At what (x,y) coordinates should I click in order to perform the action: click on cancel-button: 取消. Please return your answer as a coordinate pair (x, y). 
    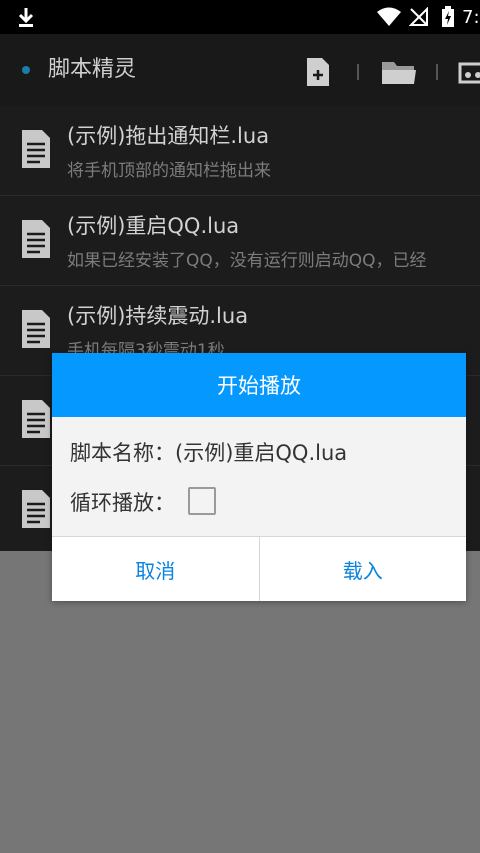
    Looking at the image, I should click on (155, 569).